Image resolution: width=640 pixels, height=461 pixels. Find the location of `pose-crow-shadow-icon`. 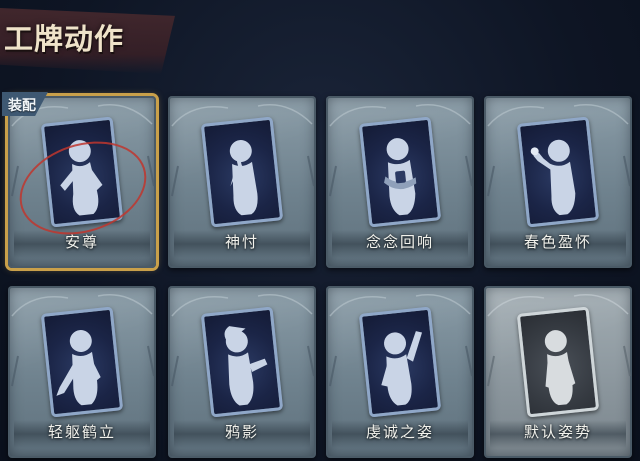

pose-crow-shadow-icon is located at coordinates (246, 366).